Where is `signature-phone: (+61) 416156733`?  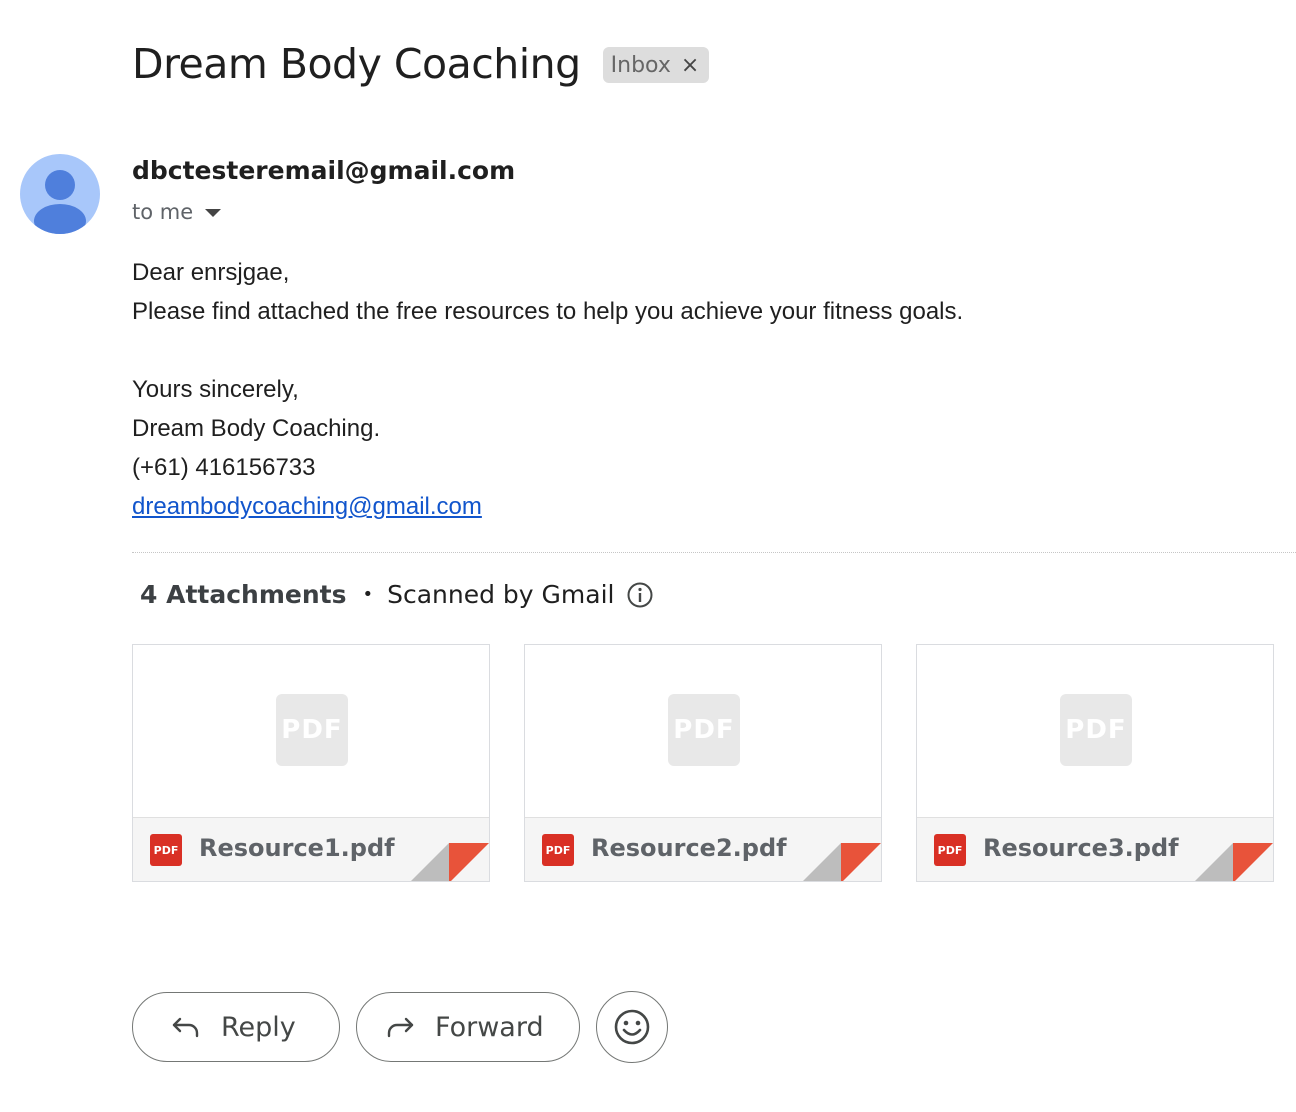 signature-phone: (+61) 416156733 is located at coordinates (224, 467).